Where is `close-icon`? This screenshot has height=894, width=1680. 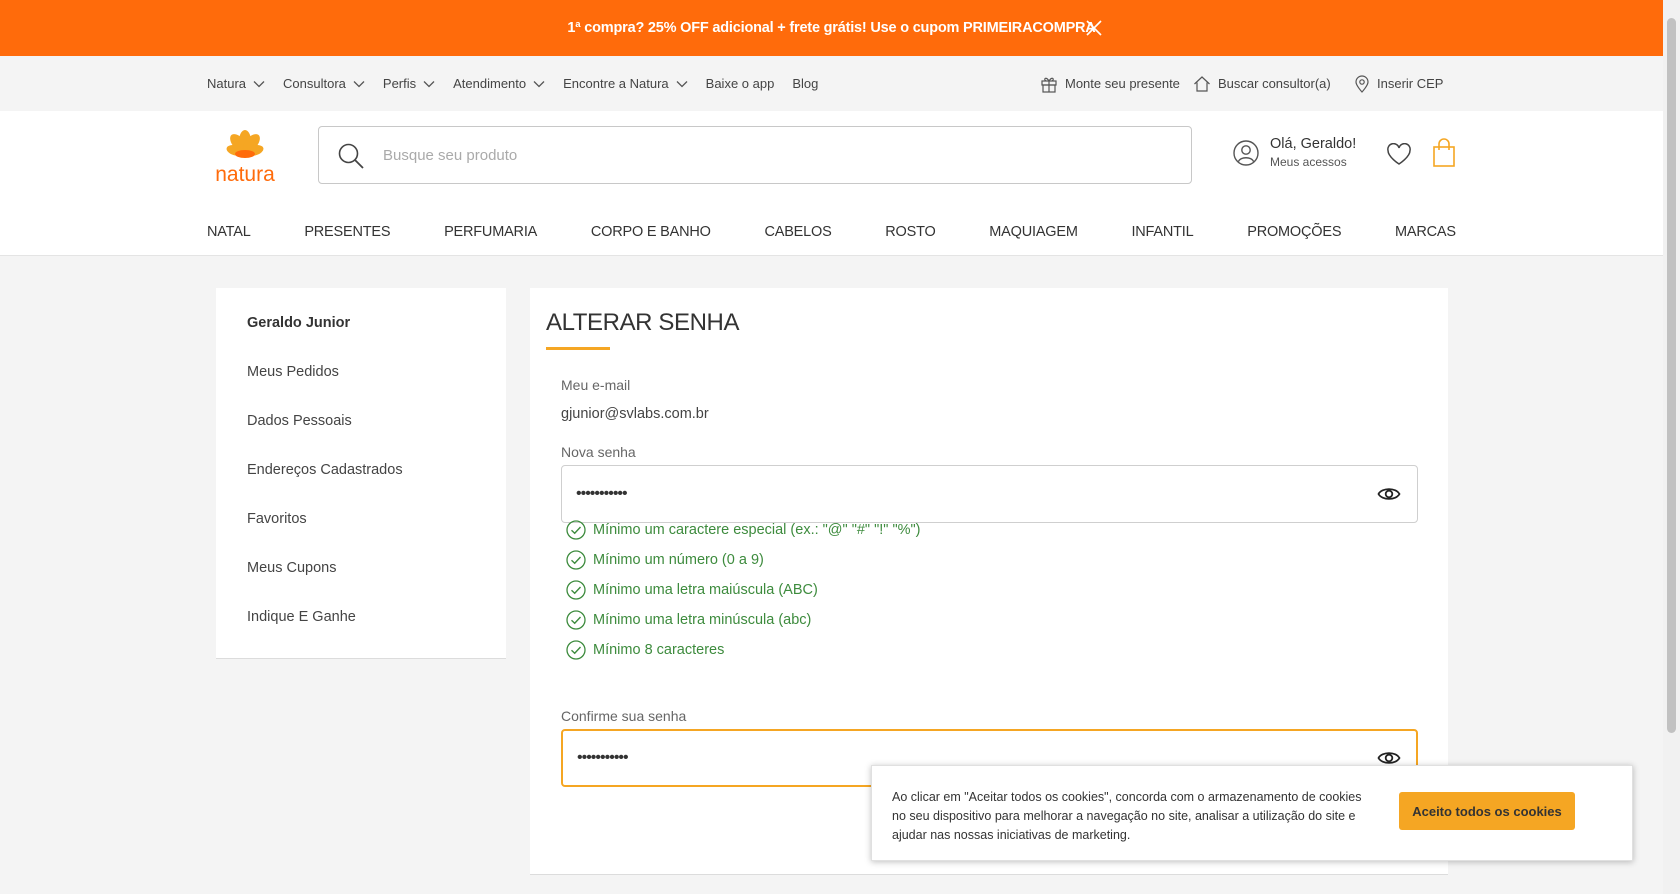
close-icon is located at coordinates (1094, 28).